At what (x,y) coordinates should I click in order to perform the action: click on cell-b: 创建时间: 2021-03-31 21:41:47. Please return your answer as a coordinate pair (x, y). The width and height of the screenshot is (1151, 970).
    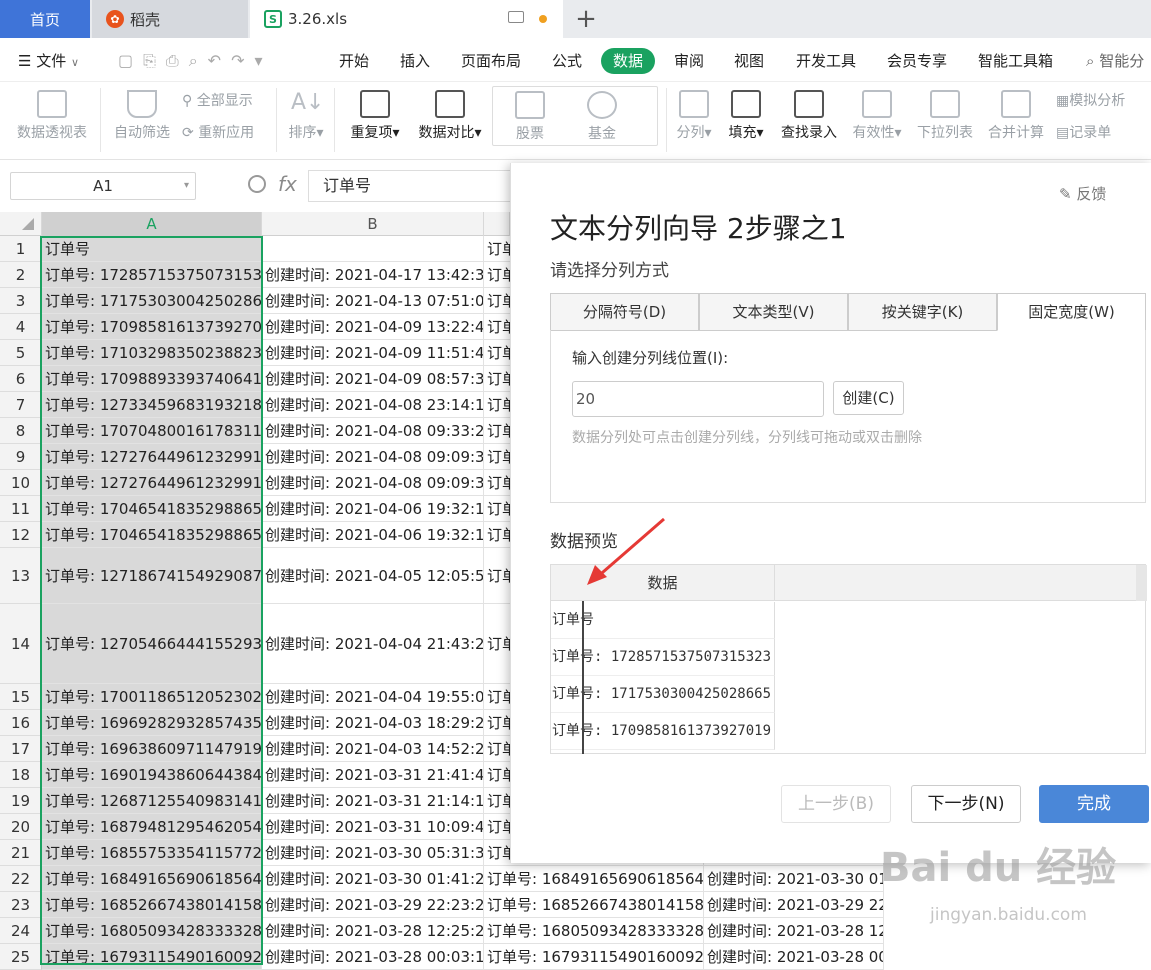
    Looking at the image, I should click on (373, 775).